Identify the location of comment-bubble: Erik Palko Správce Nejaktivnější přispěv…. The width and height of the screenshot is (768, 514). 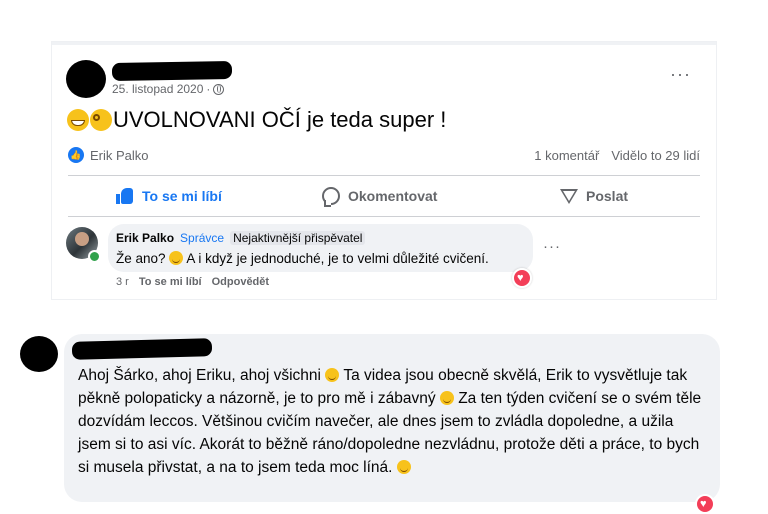
(320, 248).